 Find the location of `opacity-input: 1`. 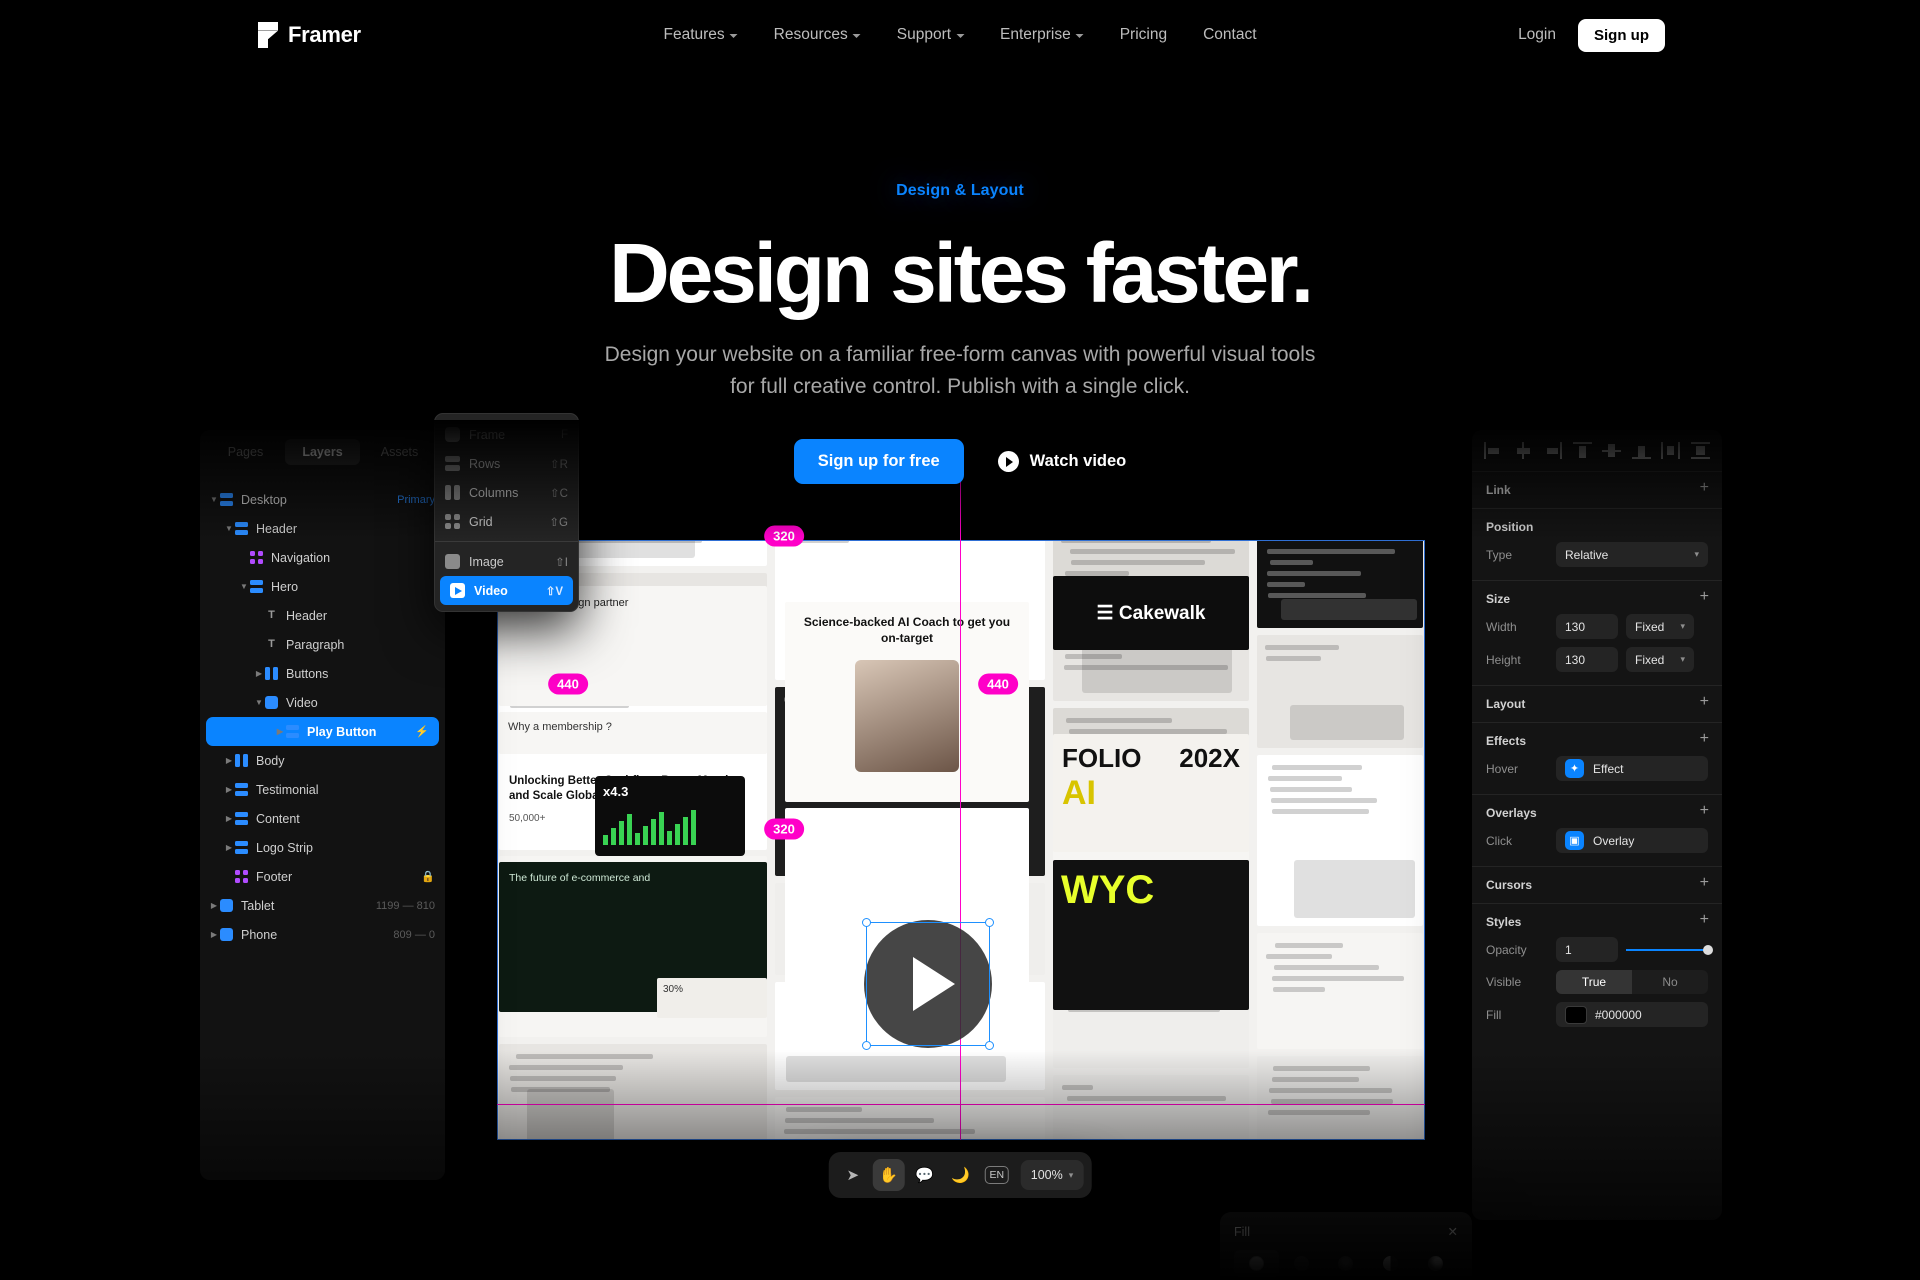

opacity-input: 1 is located at coordinates (1587, 949).